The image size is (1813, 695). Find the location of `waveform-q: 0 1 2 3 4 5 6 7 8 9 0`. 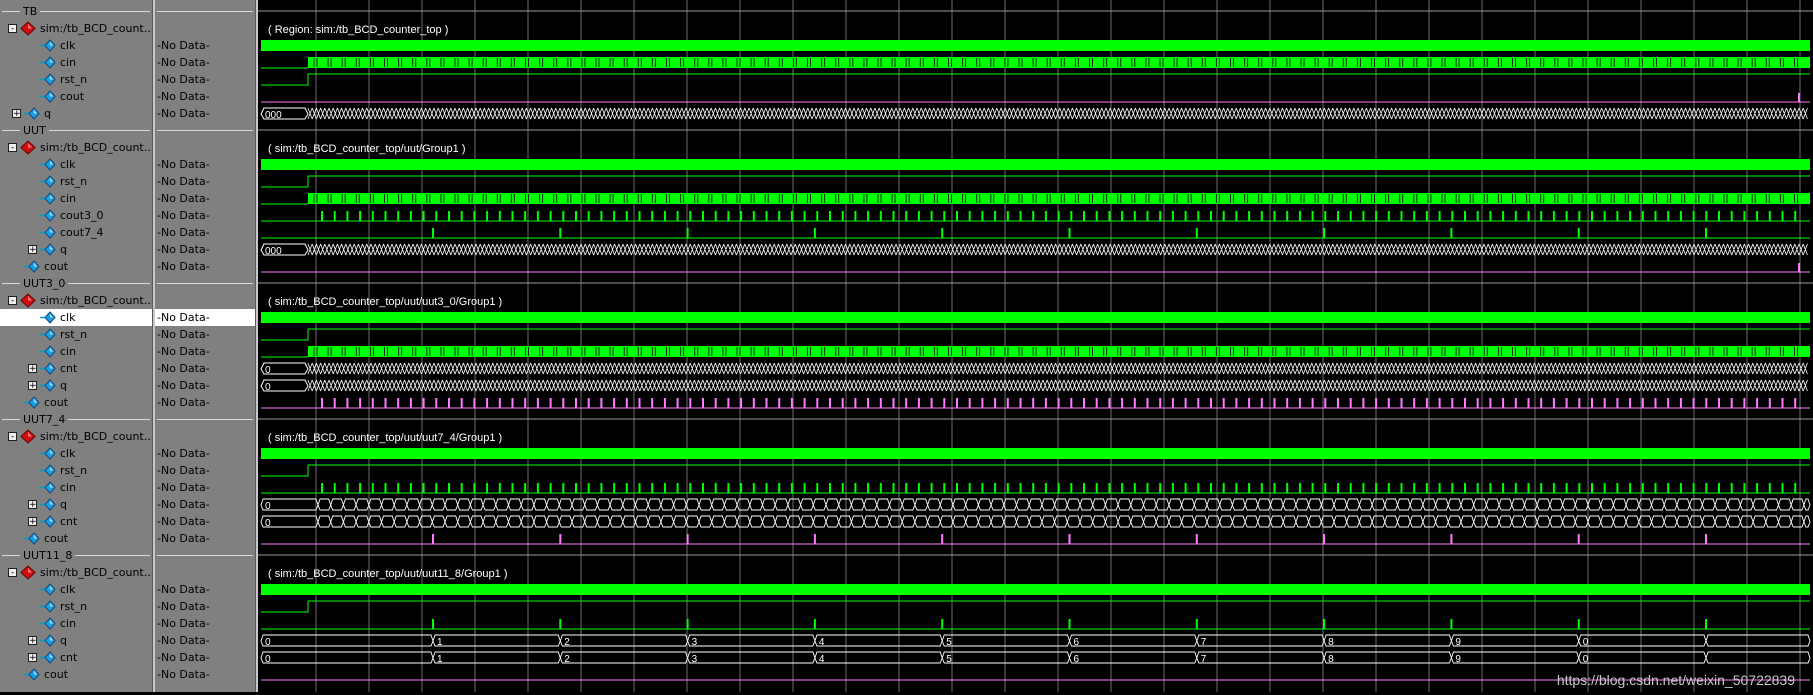

waveform-q: 0 1 2 3 4 5 6 7 8 9 0 is located at coordinates (1035, 641).